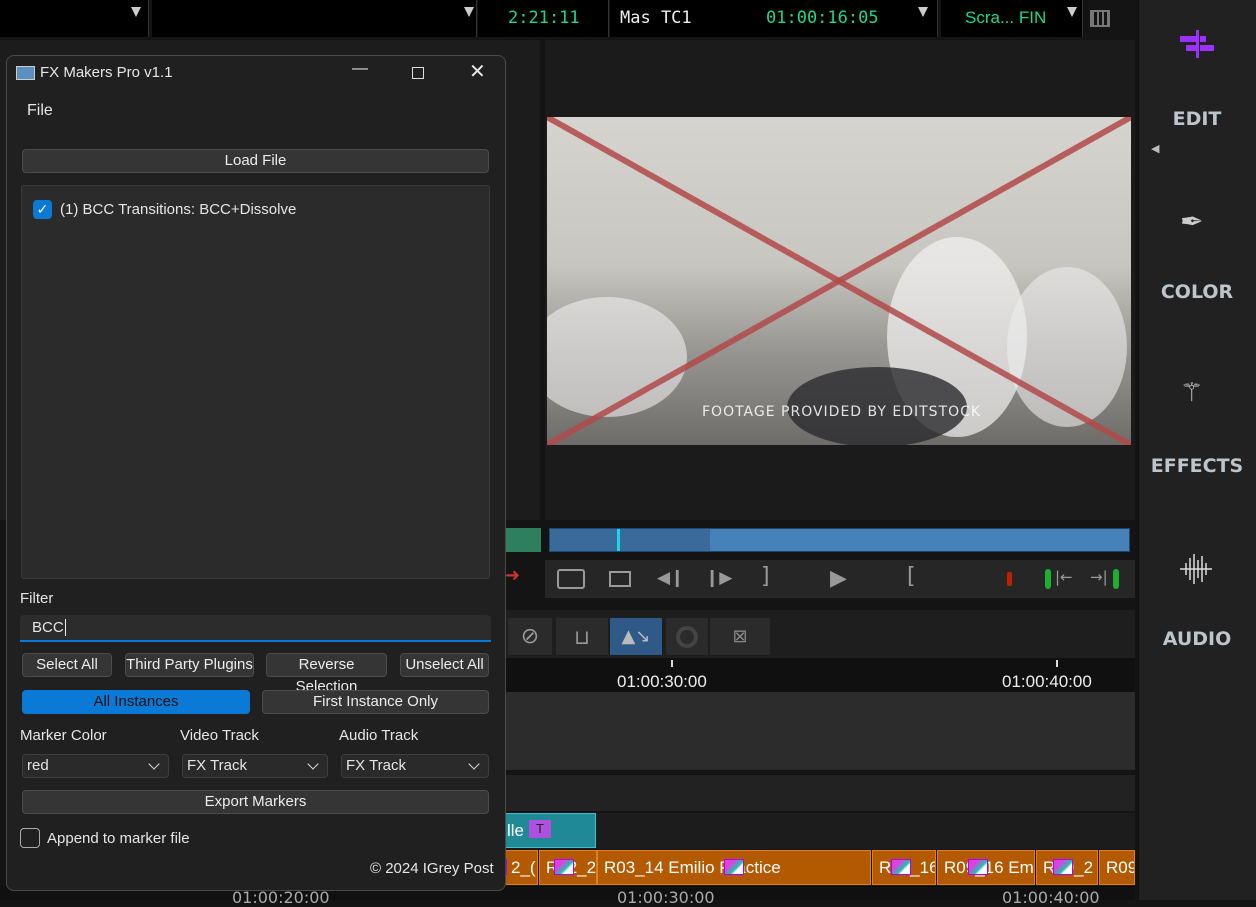  I want to click on copyright: © 2024 IGrey Post, so click(432, 868).